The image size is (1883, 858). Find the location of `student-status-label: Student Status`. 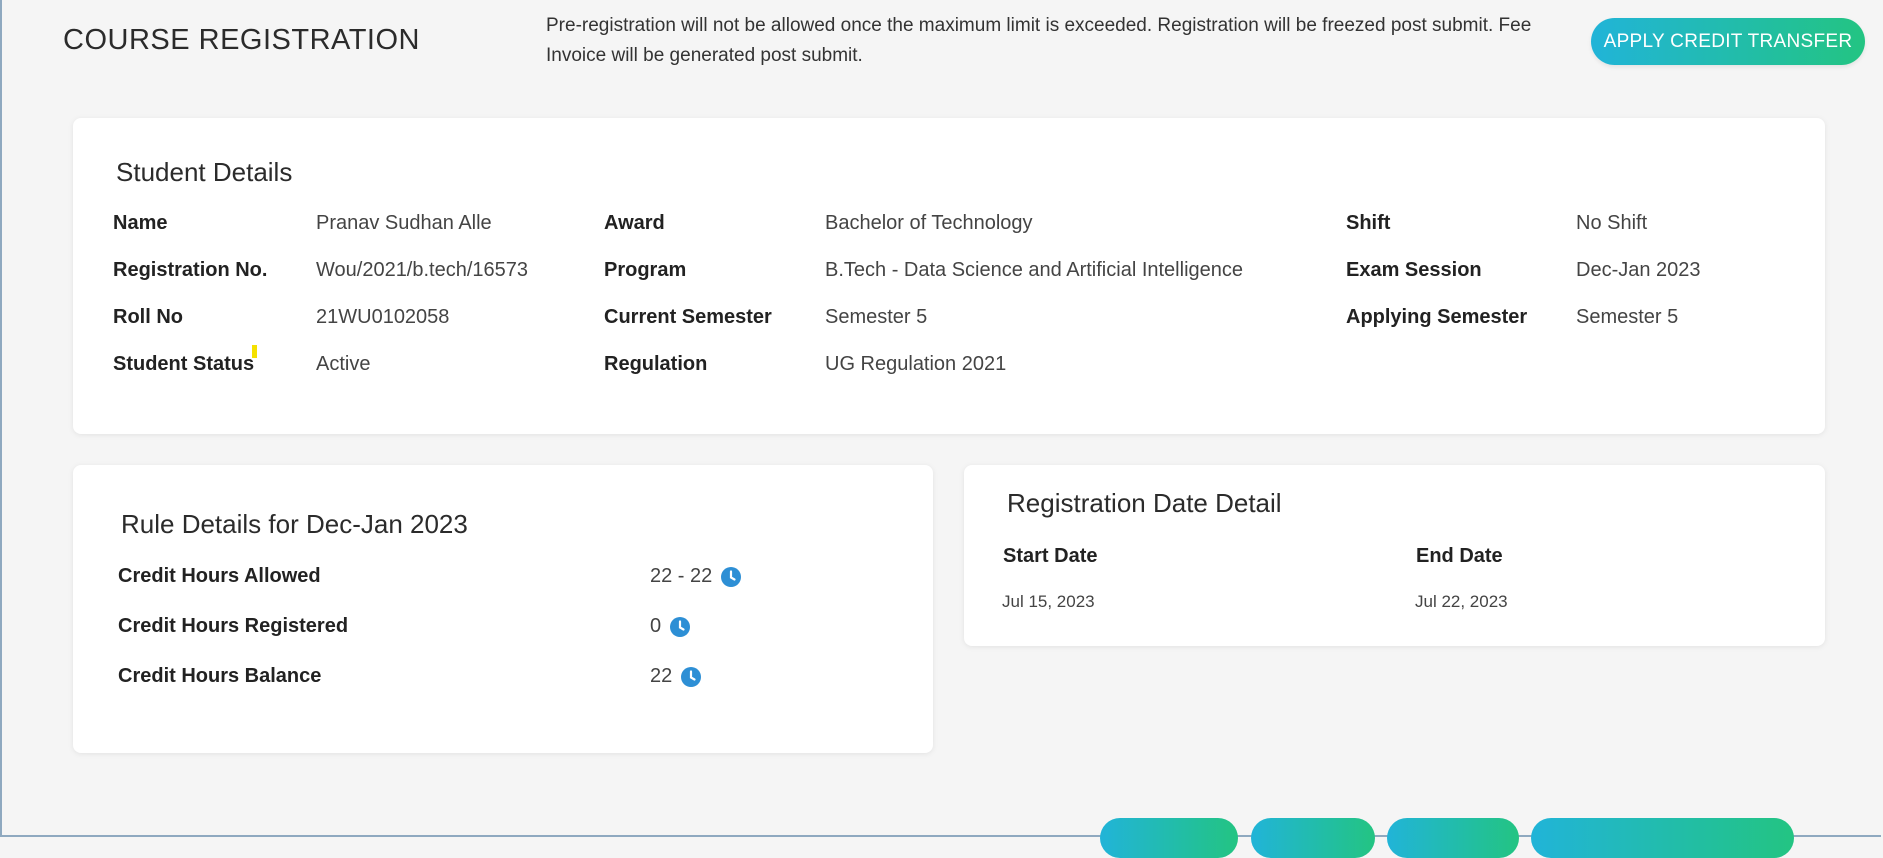

student-status-label: Student Status is located at coordinates (184, 364).